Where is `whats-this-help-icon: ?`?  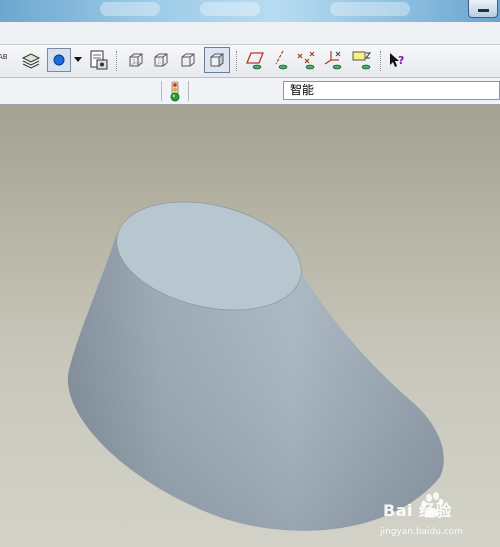 whats-this-help-icon: ? is located at coordinates (397, 60).